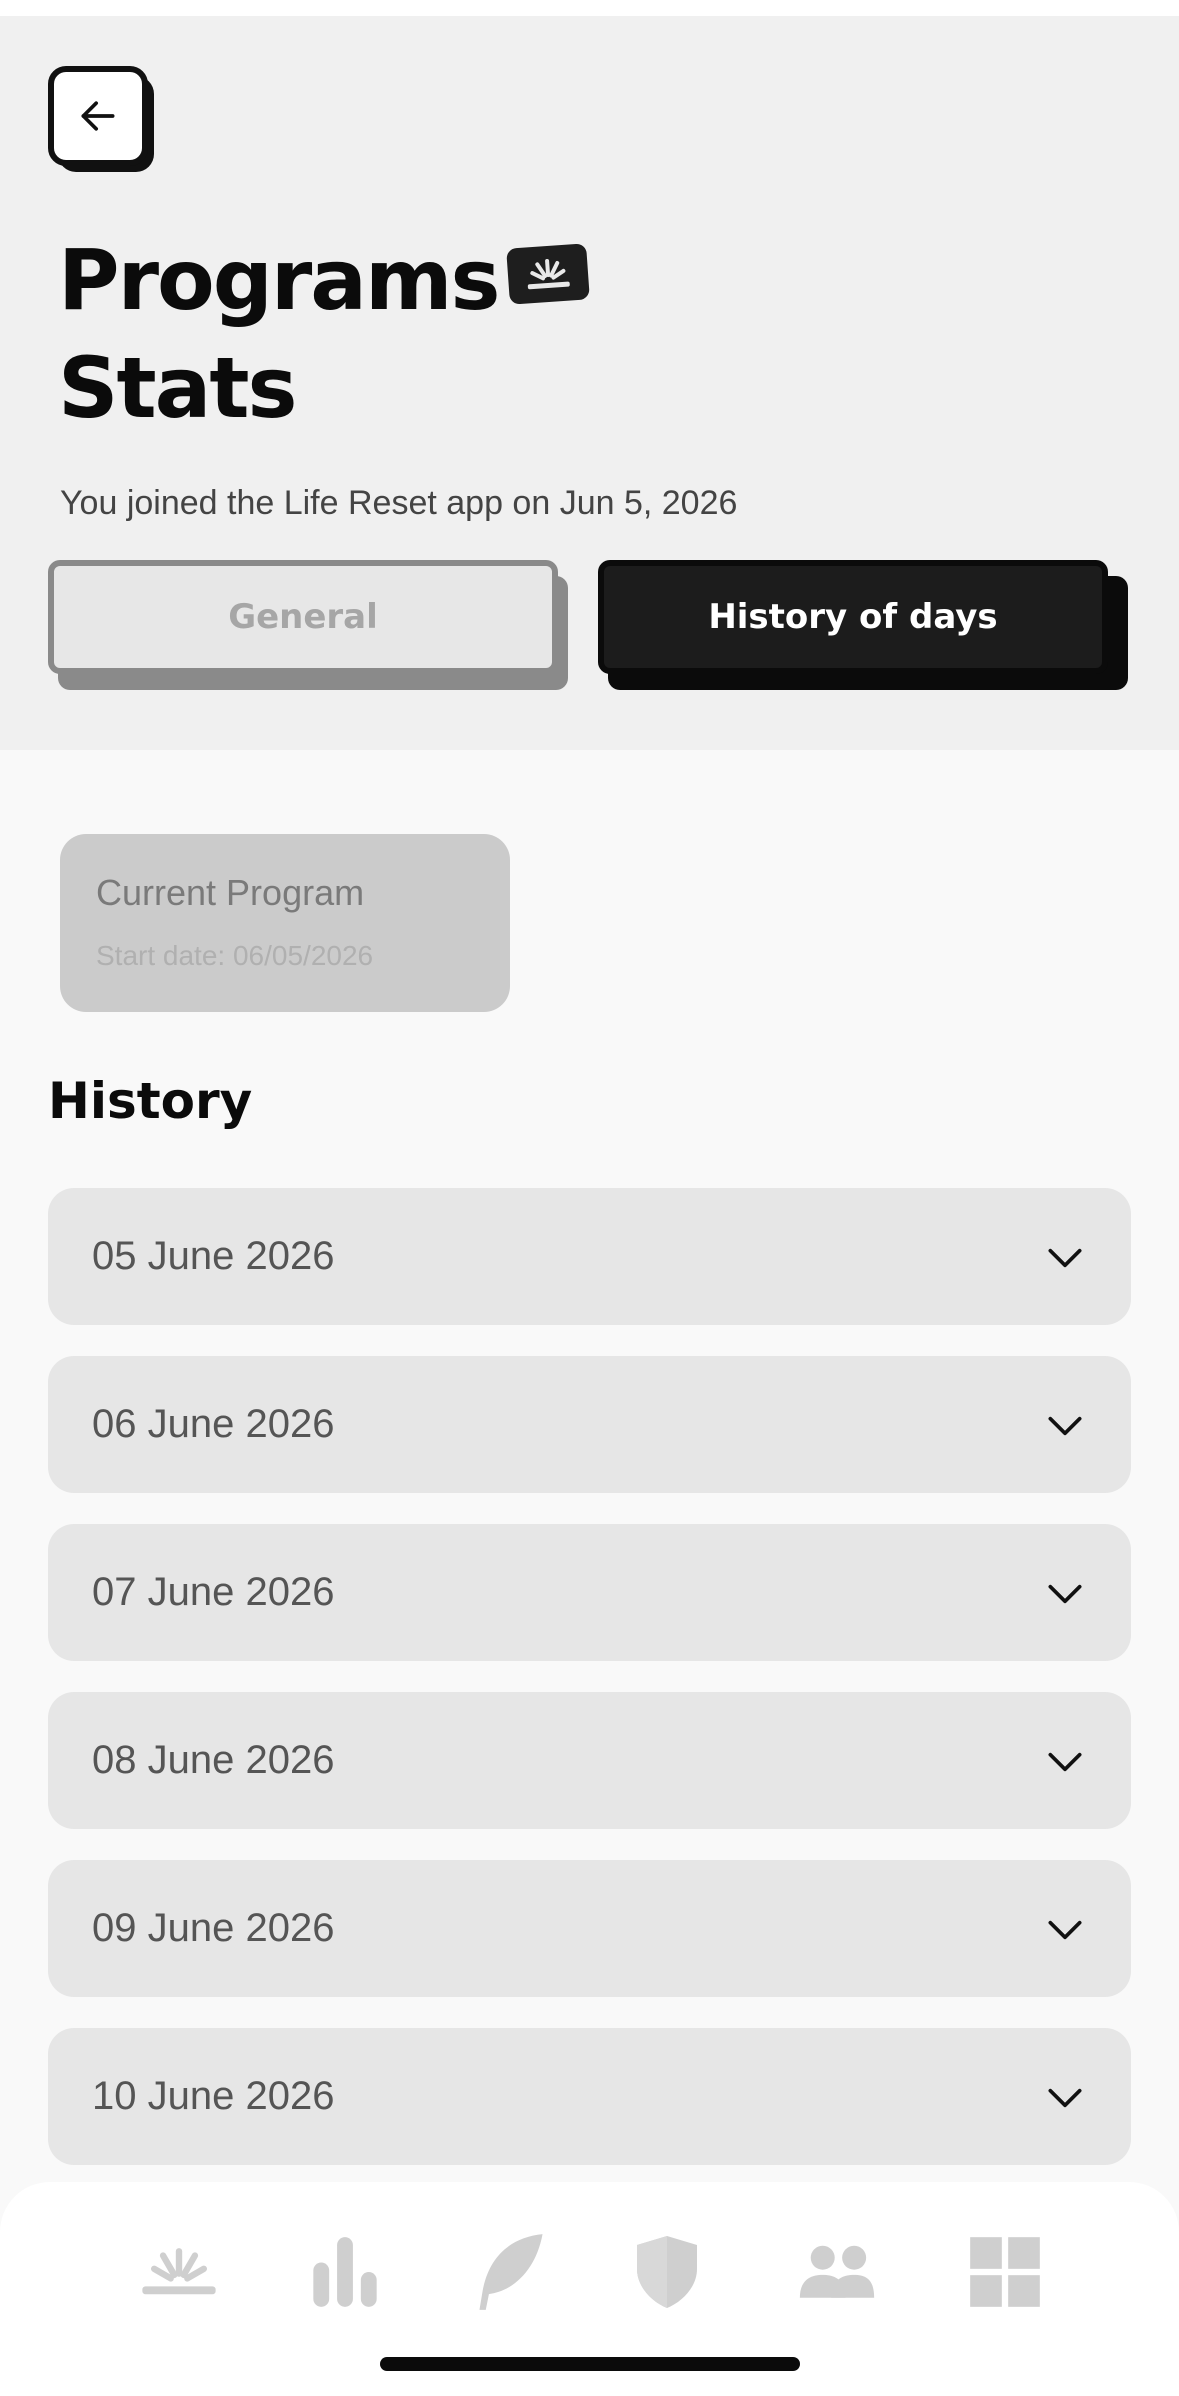 The image size is (1179, 2396). I want to click on nav-community, so click(837, 2272).